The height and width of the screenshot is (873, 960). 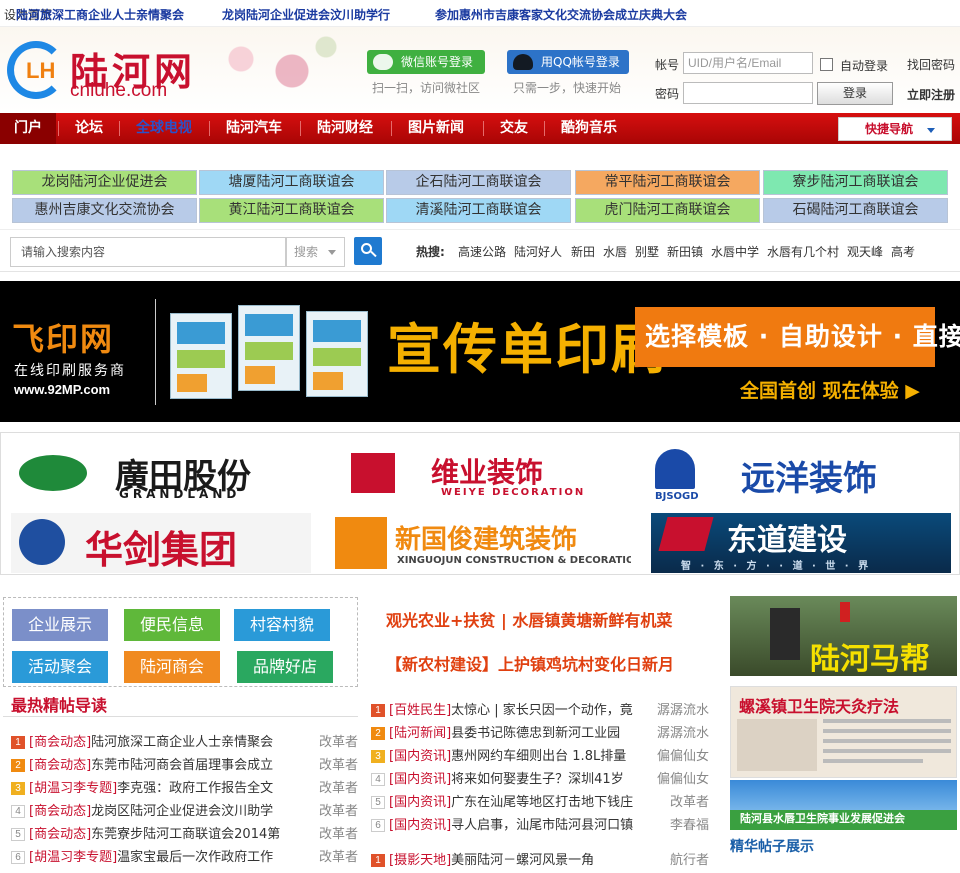 What do you see at coordinates (59, 705) in the screenshot?
I see `hot-posts-title: 最热精帖导读` at bounding box center [59, 705].